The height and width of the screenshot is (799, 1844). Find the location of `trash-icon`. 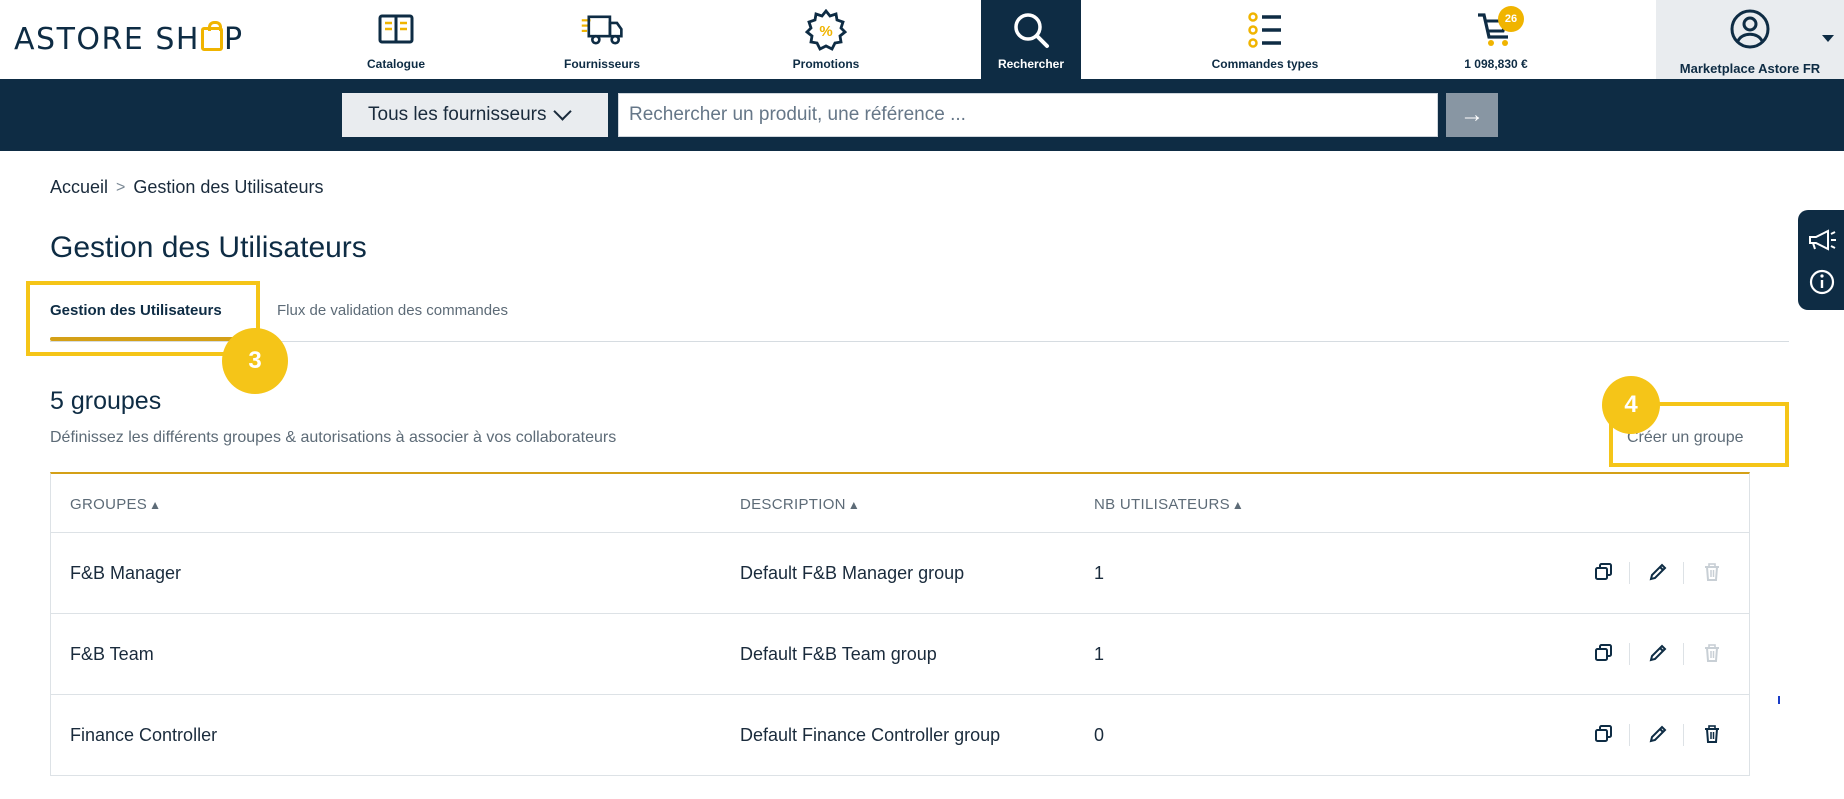

trash-icon is located at coordinates (1712, 734).